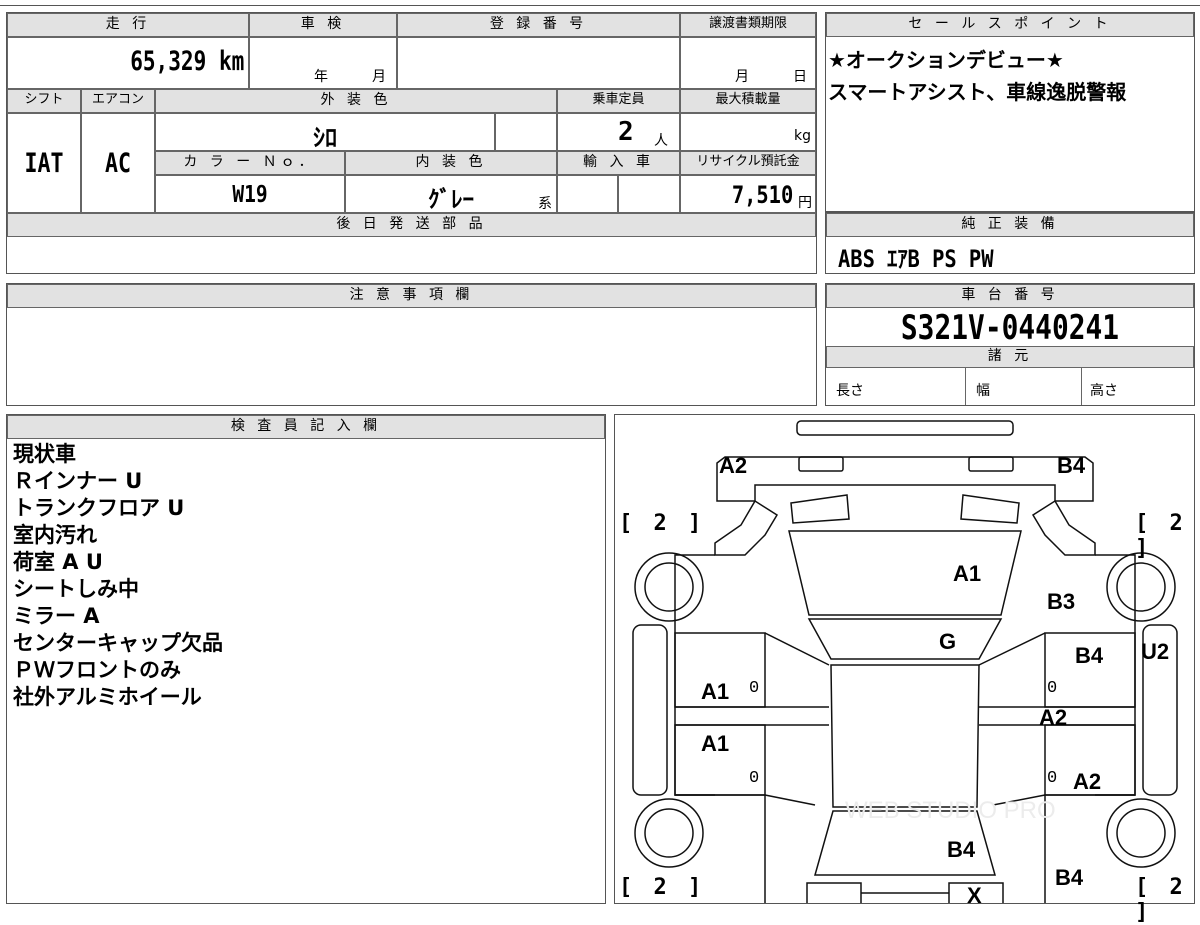 This screenshot has width=1200, height=925. What do you see at coordinates (538, 63) in the screenshot?
I see `registration-cell` at bounding box center [538, 63].